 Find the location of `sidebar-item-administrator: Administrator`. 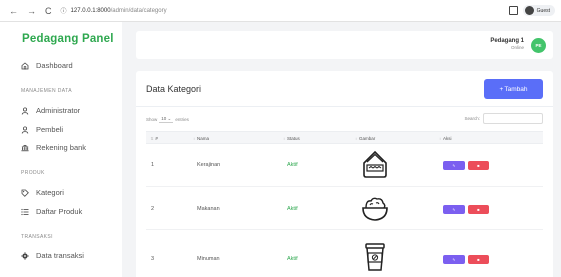

sidebar-item-administrator: Administrator is located at coordinates (50, 110).